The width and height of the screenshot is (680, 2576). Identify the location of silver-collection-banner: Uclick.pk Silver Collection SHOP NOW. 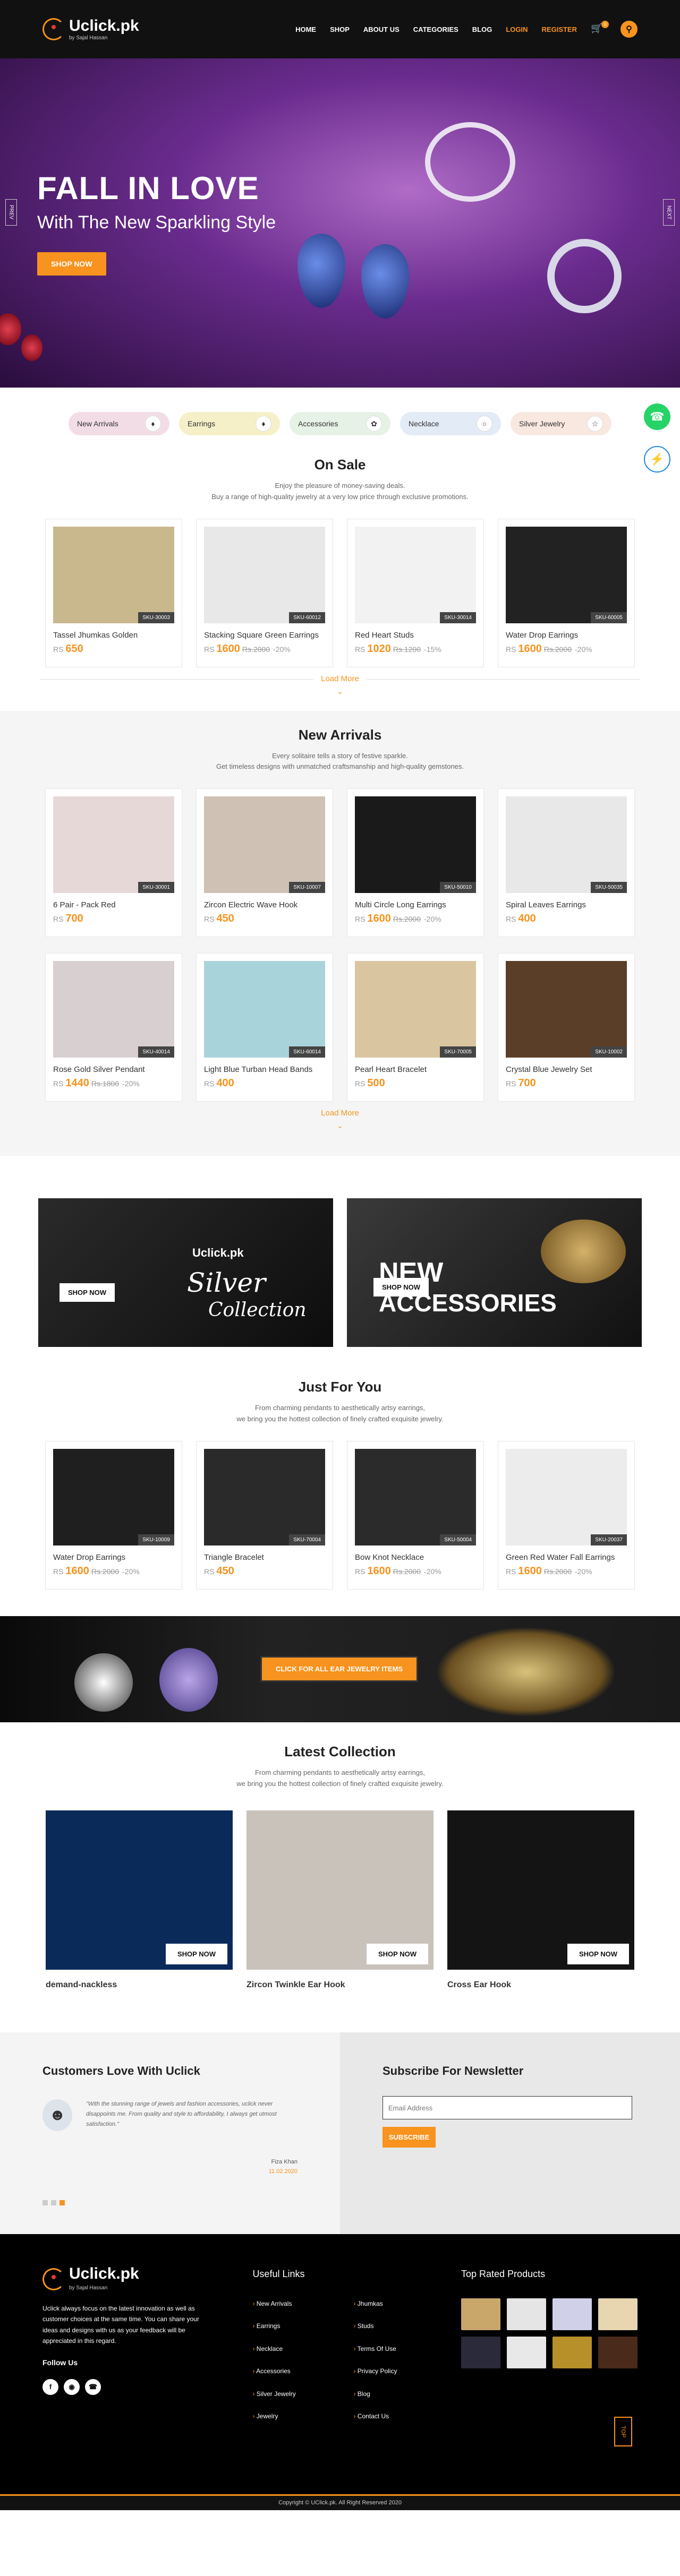
(185, 1272).